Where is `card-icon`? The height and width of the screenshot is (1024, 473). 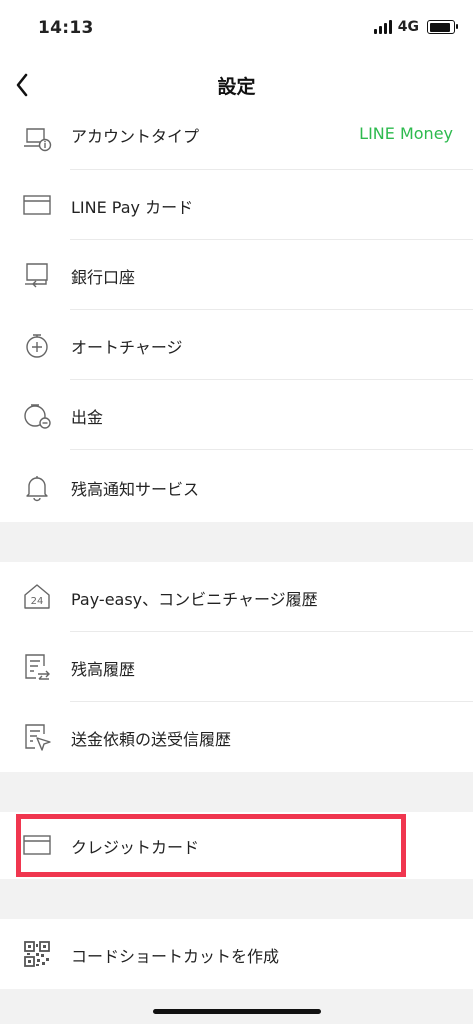
card-icon is located at coordinates (37, 205).